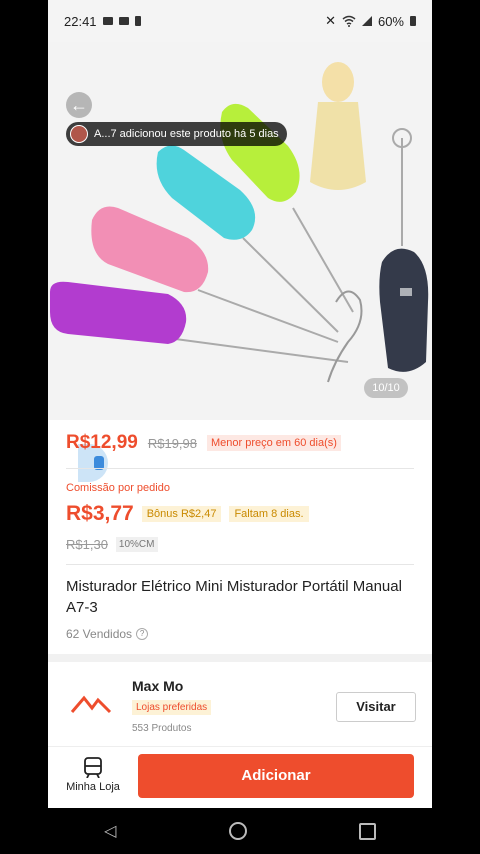 The height and width of the screenshot is (854, 480). What do you see at coordinates (110, 831) in the screenshot?
I see `nav-back-icon: ◁` at bounding box center [110, 831].